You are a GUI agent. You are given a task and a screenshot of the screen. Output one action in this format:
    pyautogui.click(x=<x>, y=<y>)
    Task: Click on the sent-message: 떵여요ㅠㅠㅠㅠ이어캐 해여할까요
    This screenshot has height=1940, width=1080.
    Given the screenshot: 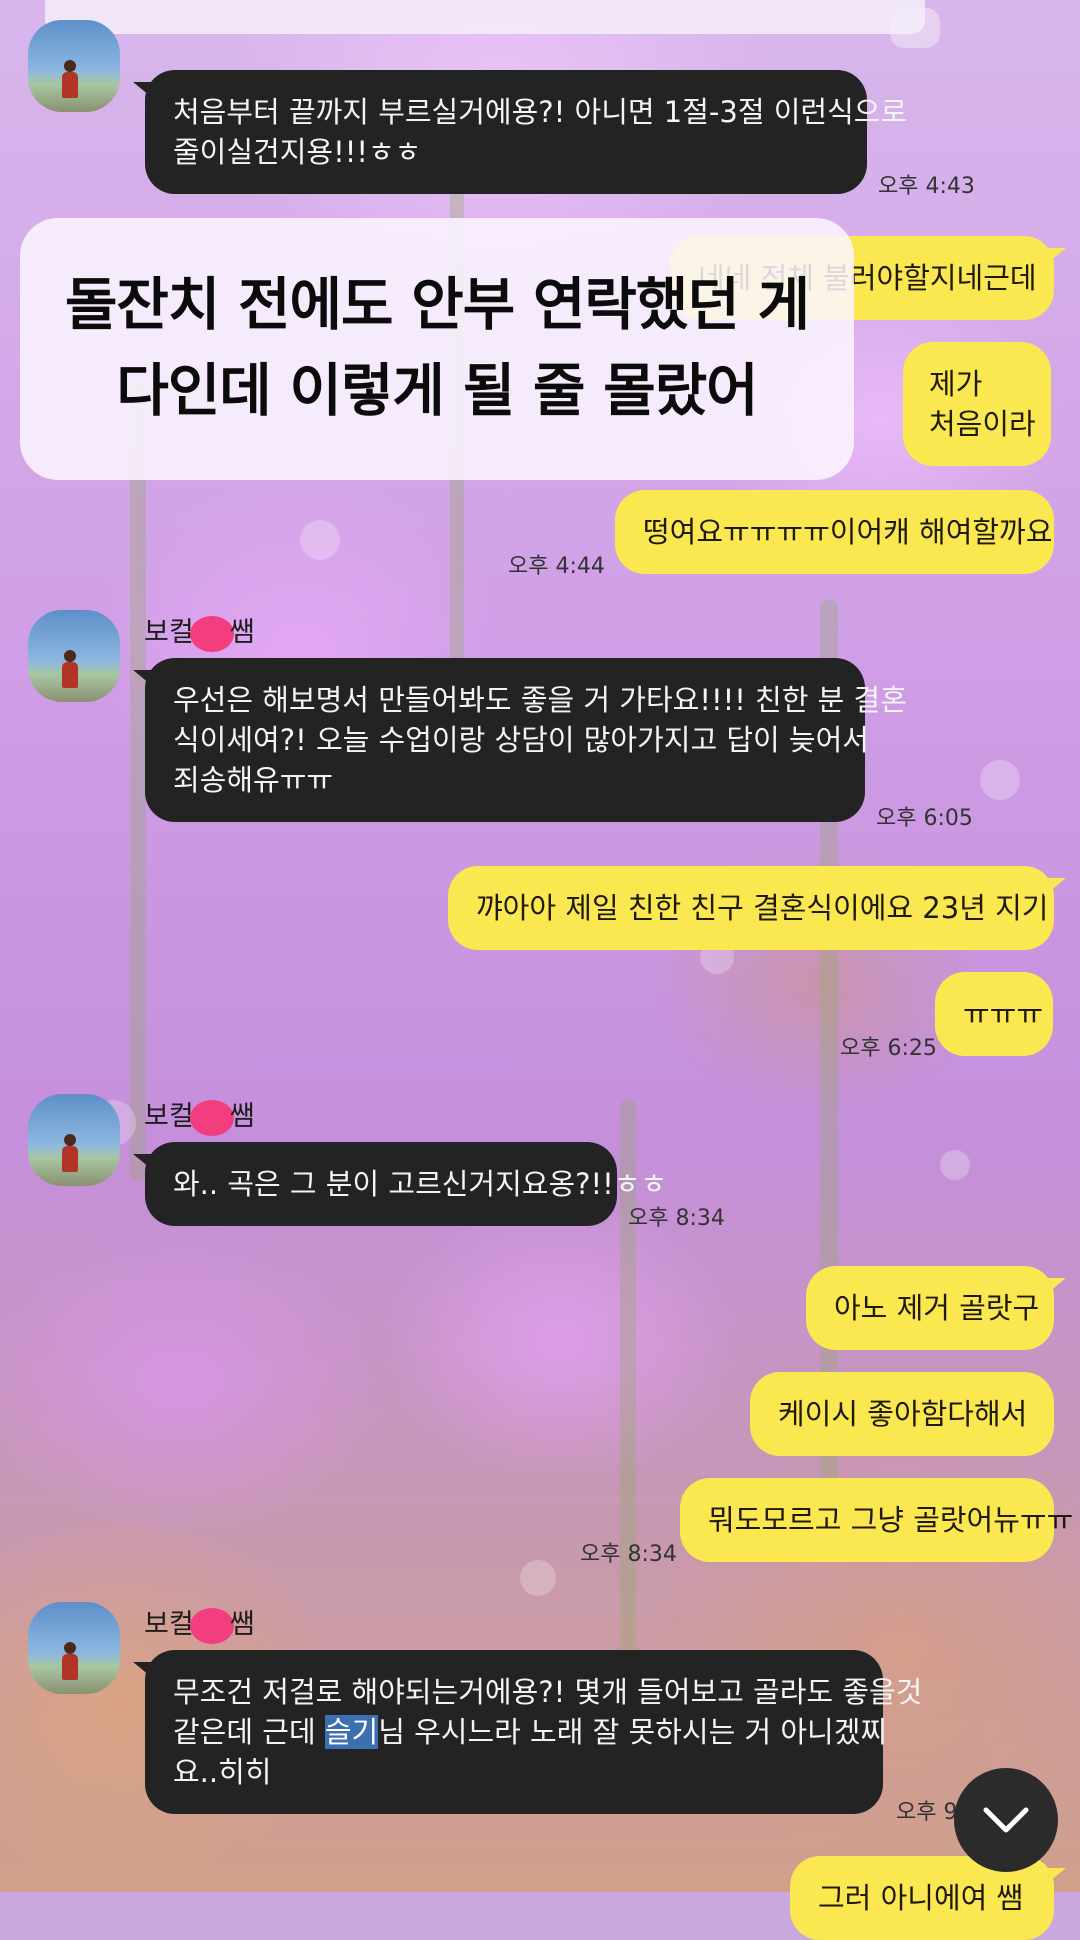 What is the action you would take?
    pyautogui.click(x=834, y=532)
    